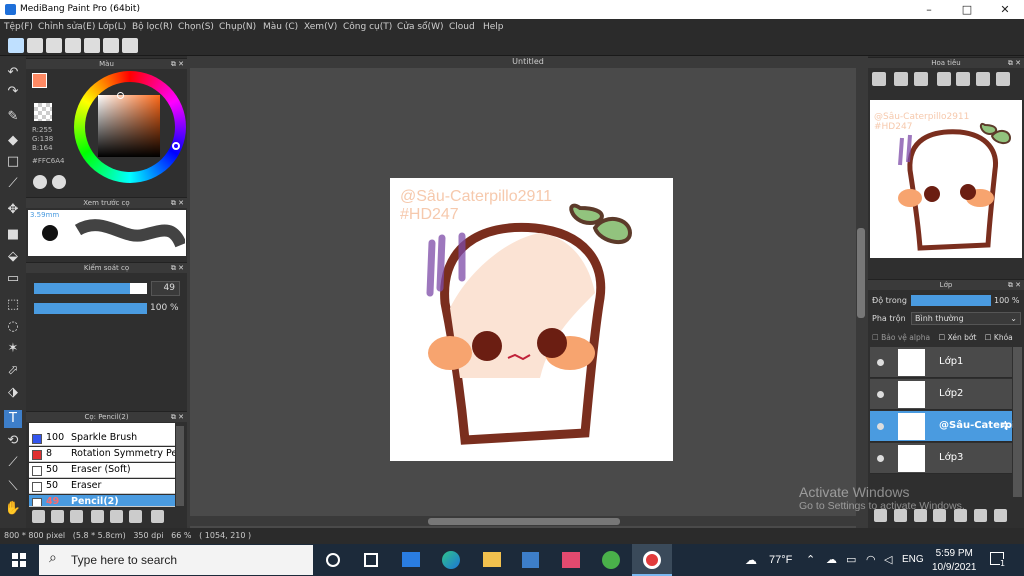  What do you see at coordinates (13, 371) in the screenshot?
I see `select-pen-icon: ⬀` at bounding box center [13, 371].